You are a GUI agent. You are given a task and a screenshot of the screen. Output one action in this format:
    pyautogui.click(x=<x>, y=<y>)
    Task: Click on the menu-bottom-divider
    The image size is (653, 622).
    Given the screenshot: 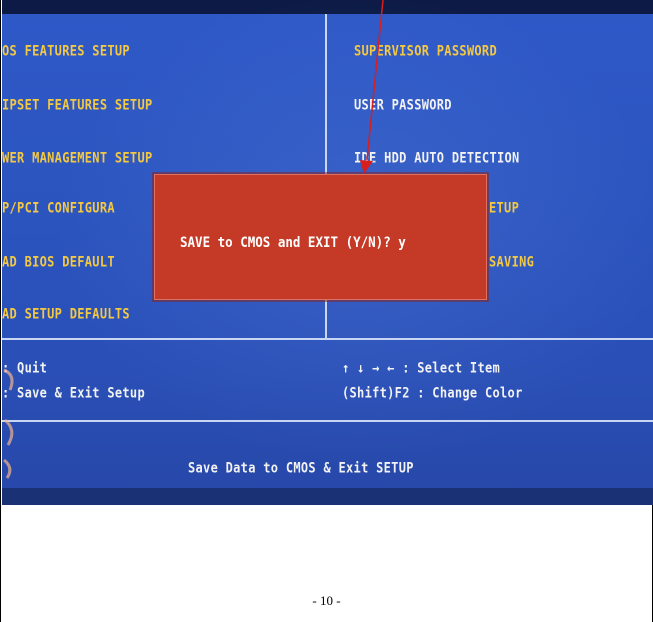 What is the action you would take?
    pyautogui.click(x=327, y=339)
    